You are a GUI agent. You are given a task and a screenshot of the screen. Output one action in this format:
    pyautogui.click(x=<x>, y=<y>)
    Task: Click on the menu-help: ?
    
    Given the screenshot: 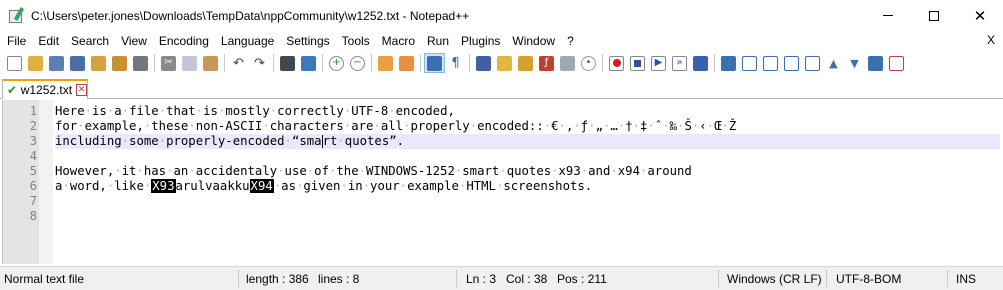 What is the action you would take?
    pyautogui.click(x=569, y=41)
    